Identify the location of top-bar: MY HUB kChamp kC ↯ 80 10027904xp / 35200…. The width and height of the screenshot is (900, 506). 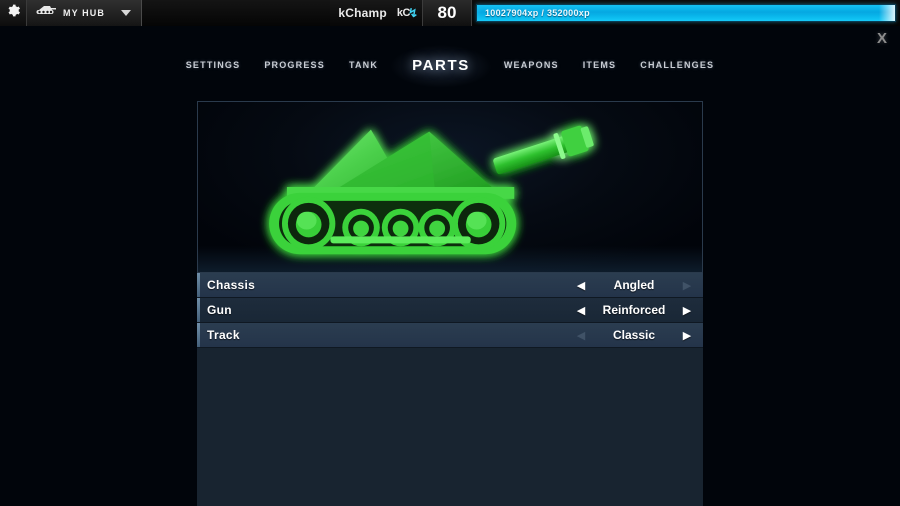
(450, 13).